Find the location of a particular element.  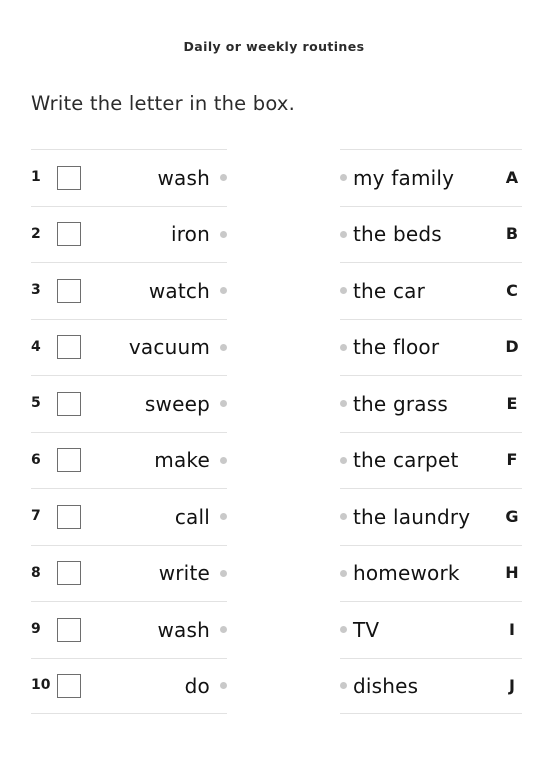

match-item-right: the car C is located at coordinates (431, 290).